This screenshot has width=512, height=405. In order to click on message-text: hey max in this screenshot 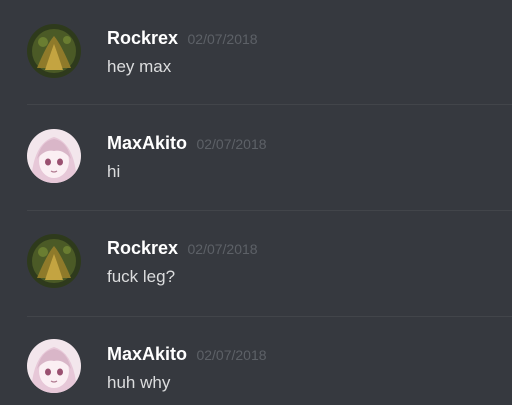, I will do `click(139, 66)`.